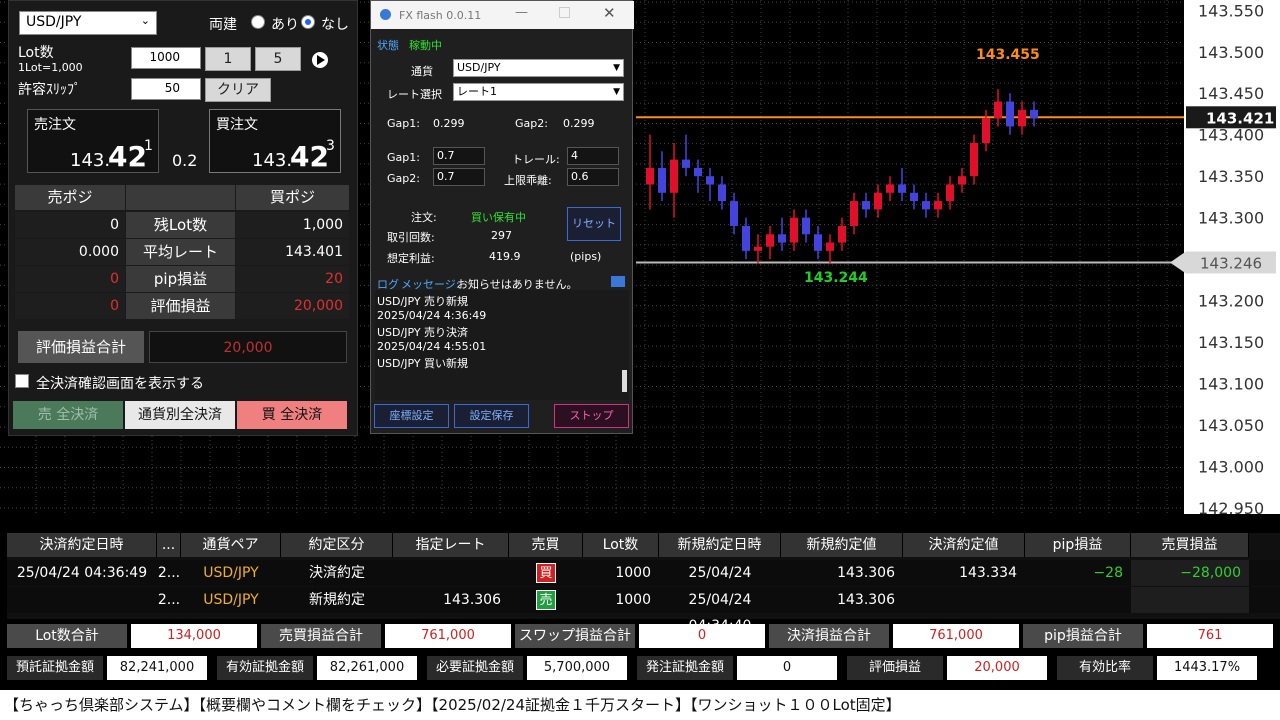  What do you see at coordinates (787, 668) in the screenshot?
I see `summary-value: 0` at bounding box center [787, 668].